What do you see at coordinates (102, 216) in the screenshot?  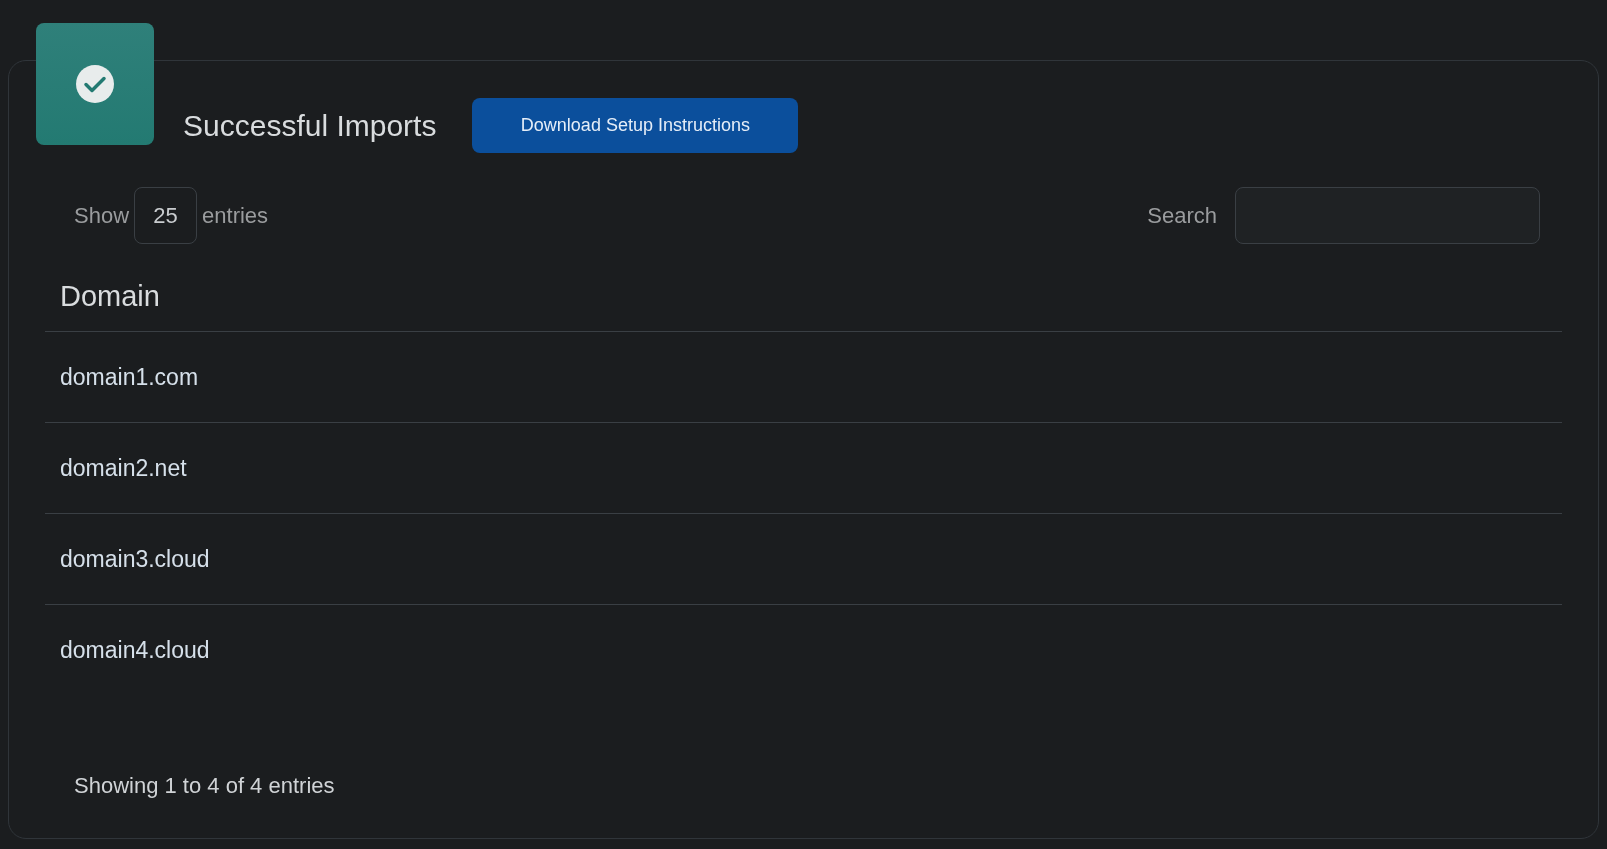 I see `show-label: Show` at bounding box center [102, 216].